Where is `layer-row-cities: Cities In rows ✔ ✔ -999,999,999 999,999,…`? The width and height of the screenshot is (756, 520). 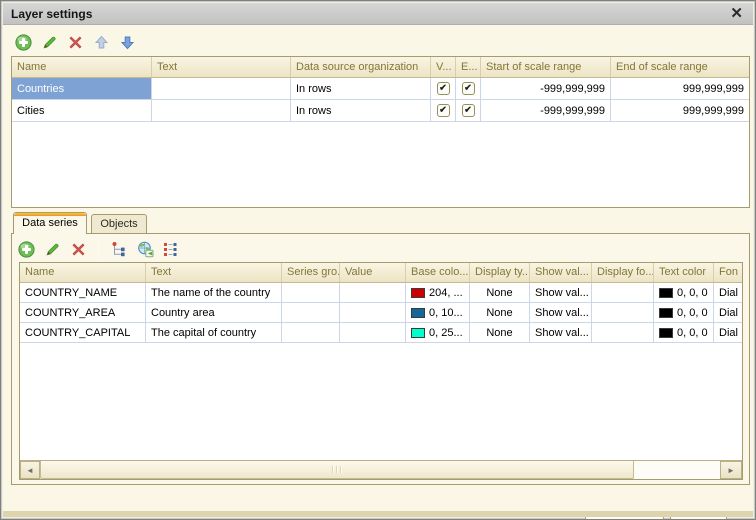
layer-row-cities: Cities In rows ✔ ✔ -999,999,999 999,999,… is located at coordinates (380, 111).